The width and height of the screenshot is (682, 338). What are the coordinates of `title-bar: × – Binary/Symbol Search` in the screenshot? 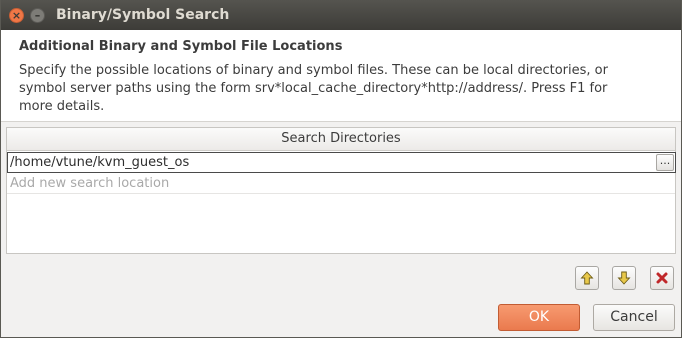 It's located at (341, 15).